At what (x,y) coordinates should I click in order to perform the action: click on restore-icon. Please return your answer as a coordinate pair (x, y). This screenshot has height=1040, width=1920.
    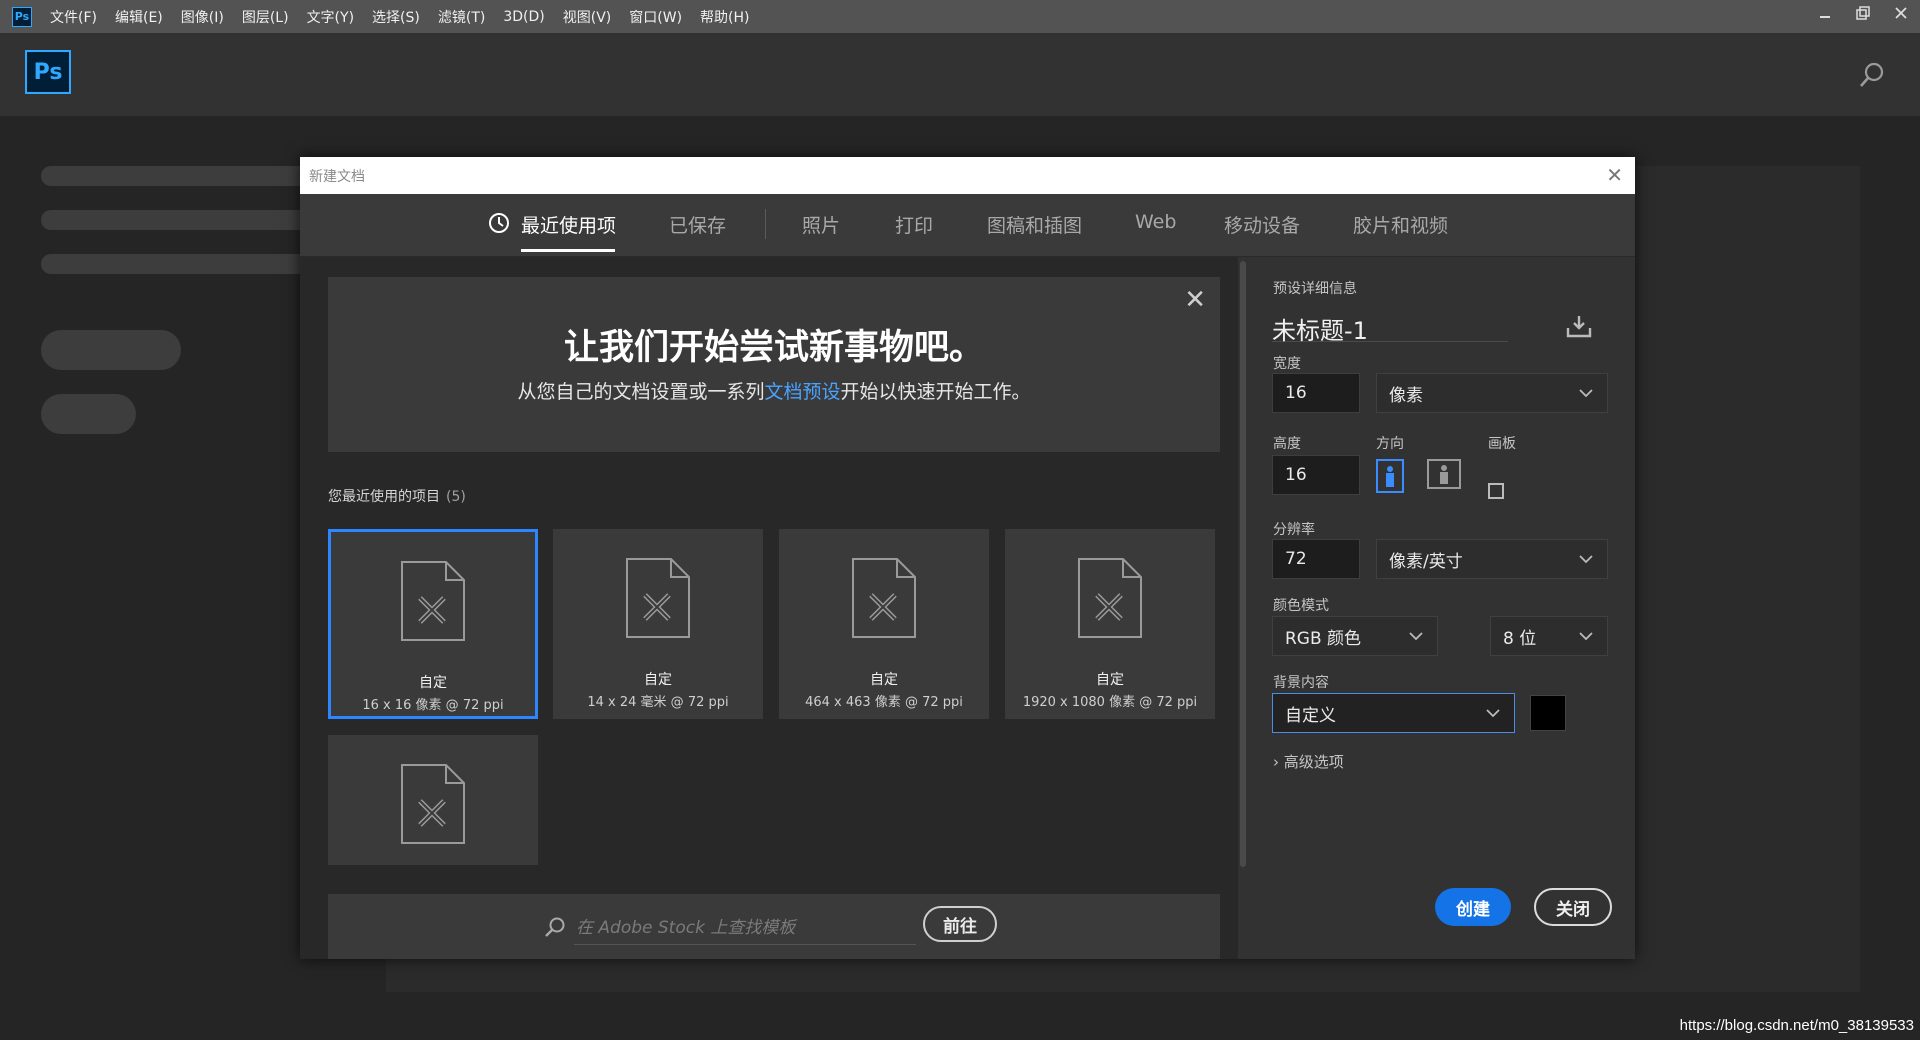
    Looking at the image, I should click on (1863, 13).